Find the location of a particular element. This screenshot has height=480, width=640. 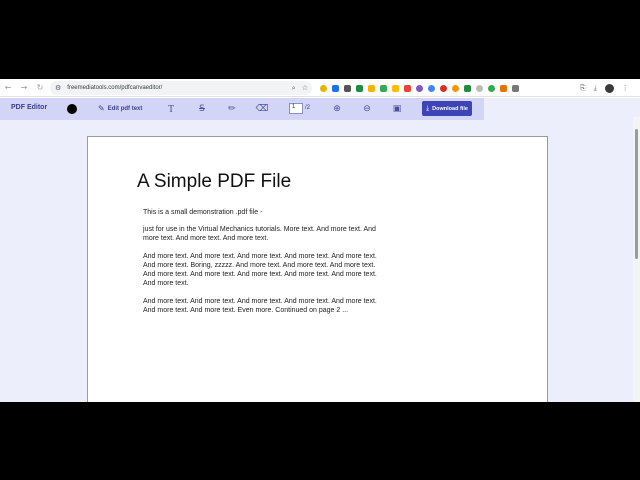

cast-icon: ⎘ is located at coordinates (583, 88).